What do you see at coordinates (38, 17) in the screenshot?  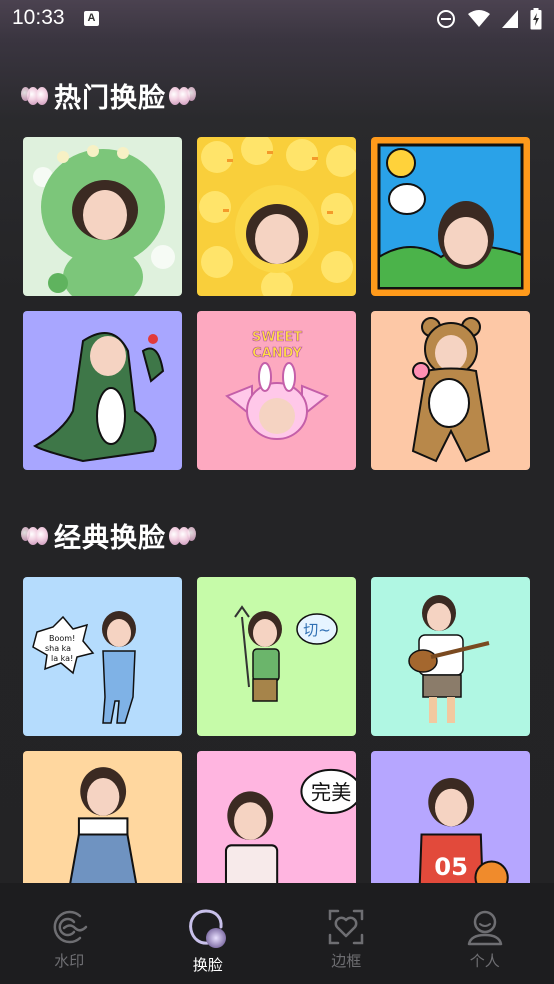 I see `status-time: 10:33` at bounding box center [38, 17].